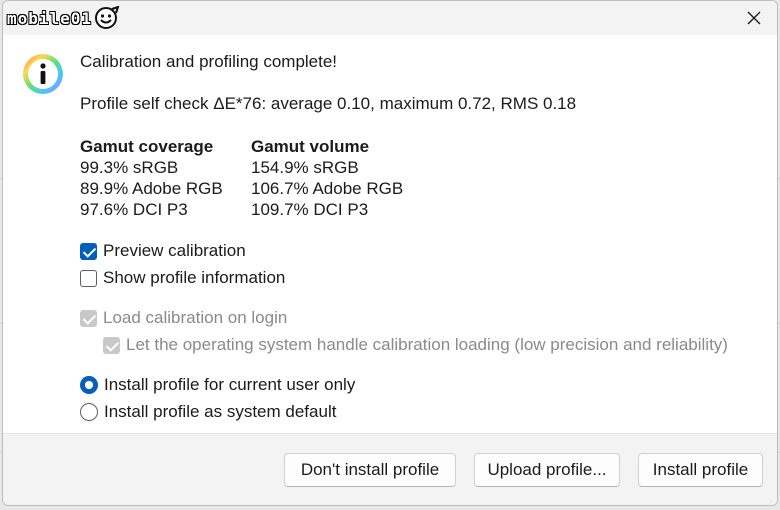  I want to click on install-system-default-radio, so click(89, 412).